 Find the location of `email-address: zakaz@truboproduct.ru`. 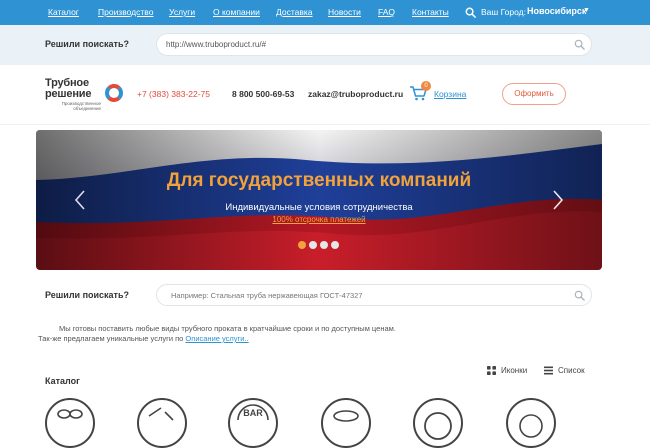

email-address: zakaz@truboproduct.ru is located at coordinates (355, 94).